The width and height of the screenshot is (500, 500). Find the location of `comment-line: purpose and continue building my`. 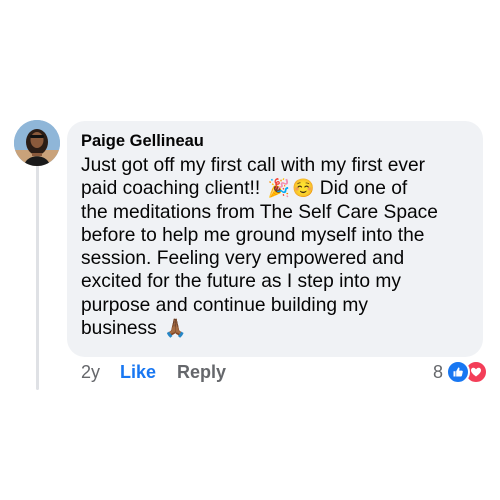

comment-line: purpose and continue building my is located at coordinates (224, 305).